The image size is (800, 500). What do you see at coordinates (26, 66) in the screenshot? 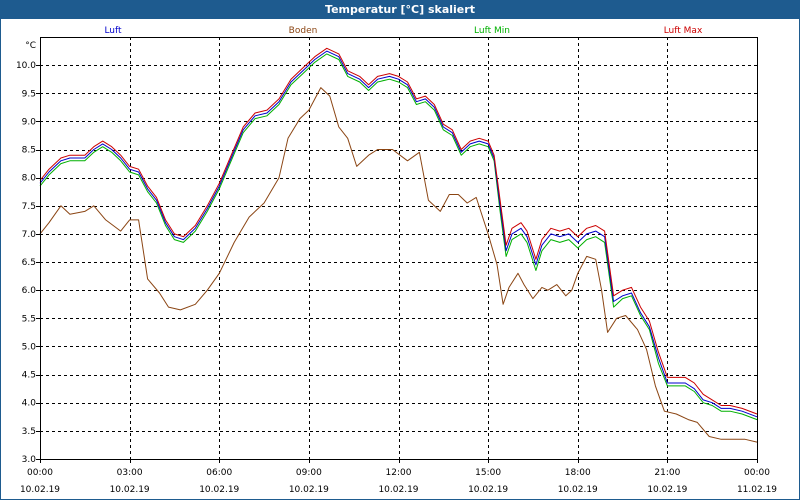
I see `y-tick-label: 10.0` at bounding box center [26, 66].